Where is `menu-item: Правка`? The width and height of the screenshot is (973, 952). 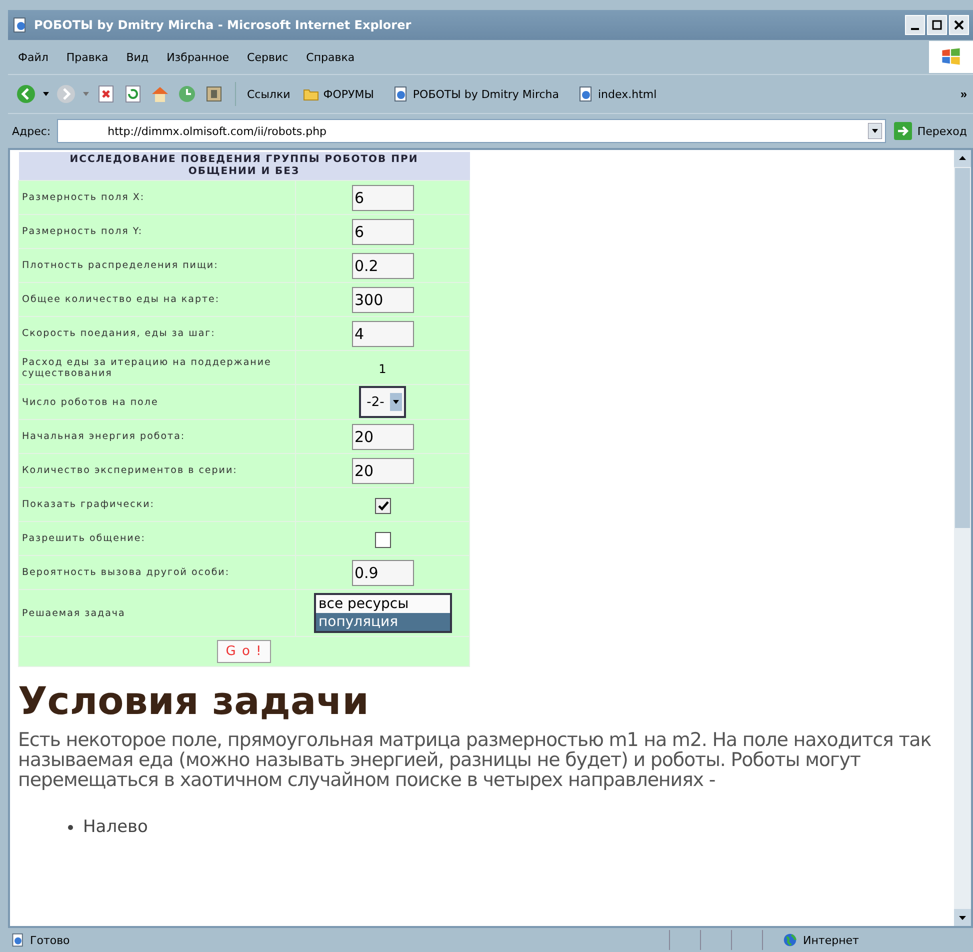 menu-item: Правка is located at coordinates (87, 57).